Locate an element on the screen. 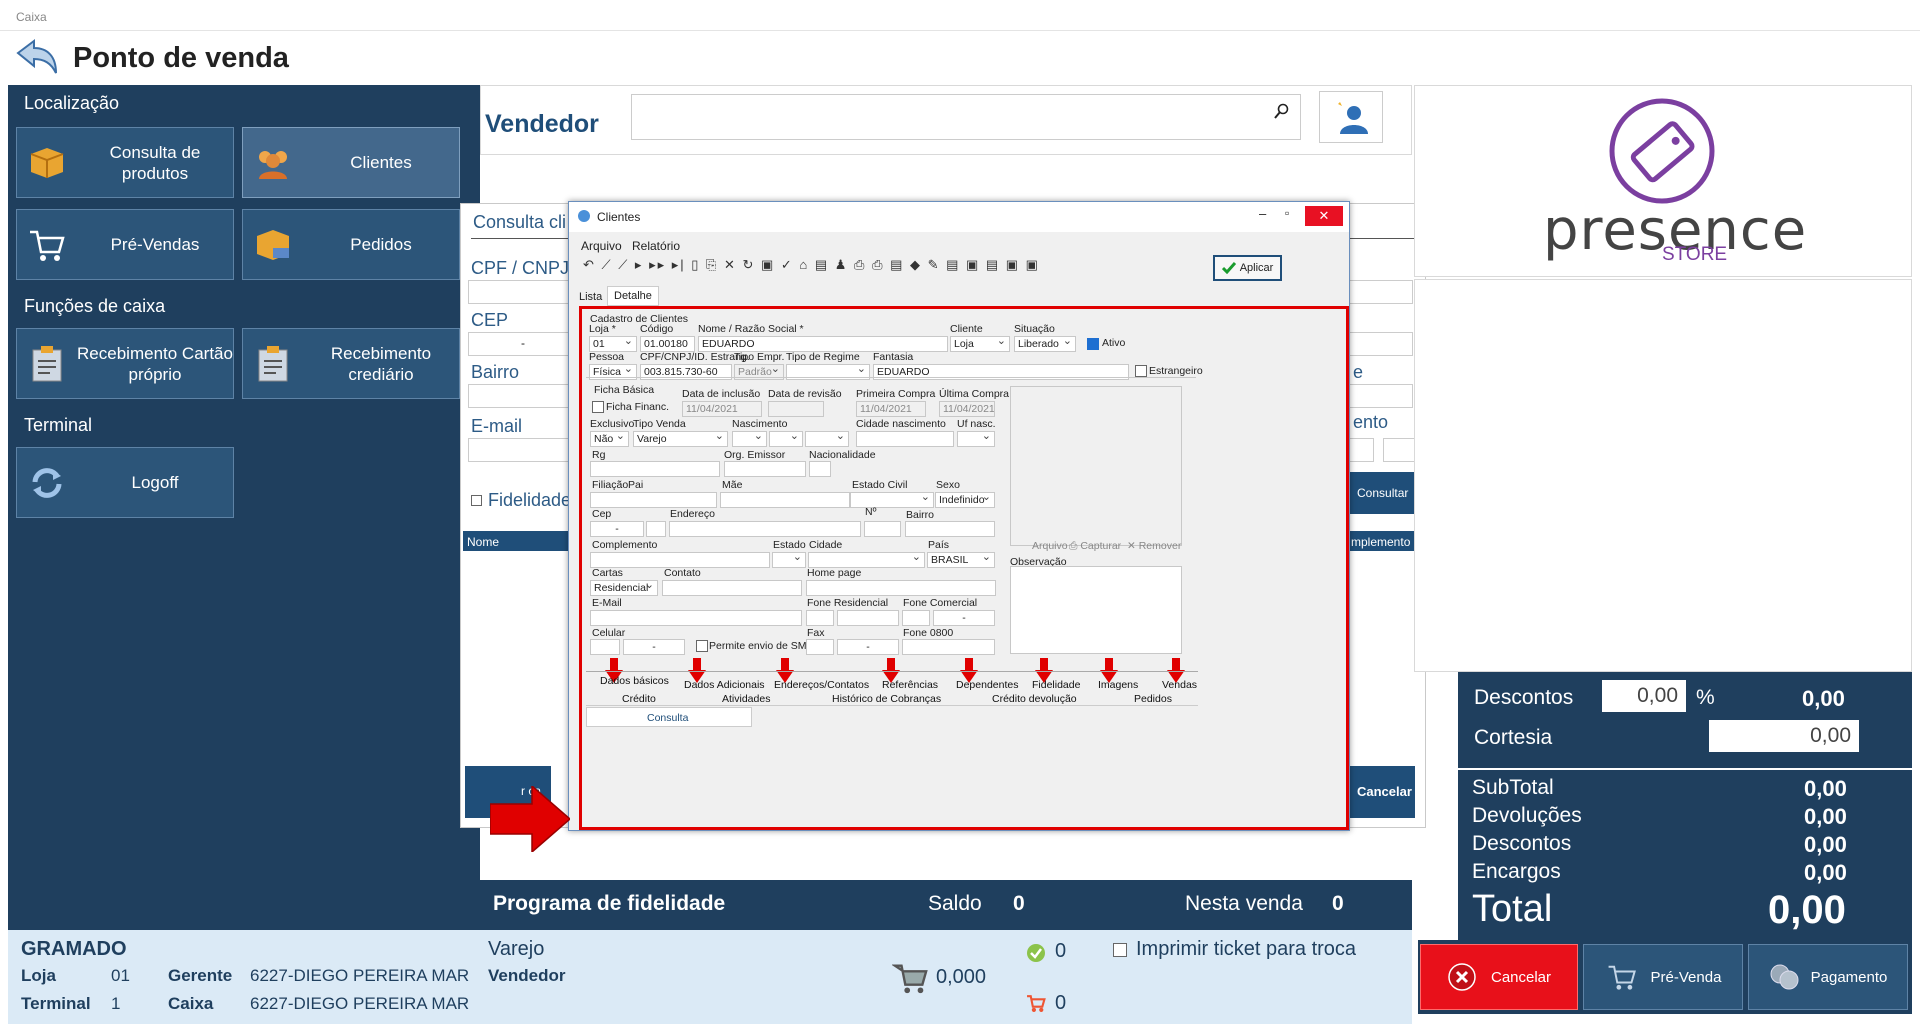 The image size is (1920, 1032). recebimento-cartao-button: Recebimento Cartão próprio is located at coordinates (125, 363).